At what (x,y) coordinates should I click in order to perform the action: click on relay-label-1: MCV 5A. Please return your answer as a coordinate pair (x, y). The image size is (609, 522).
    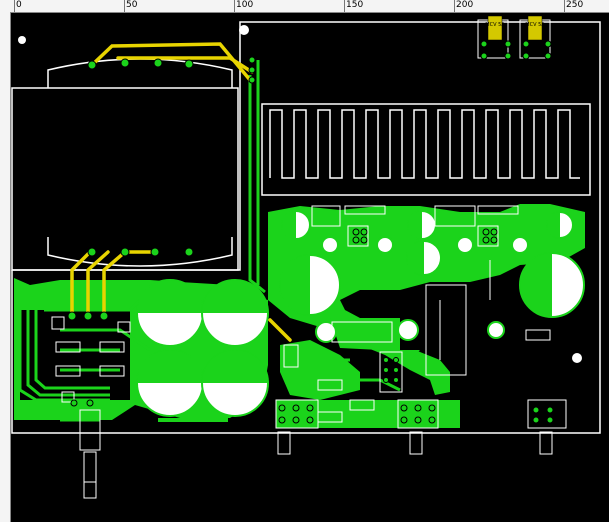
    Looking at the image, I should click on (495, 25).